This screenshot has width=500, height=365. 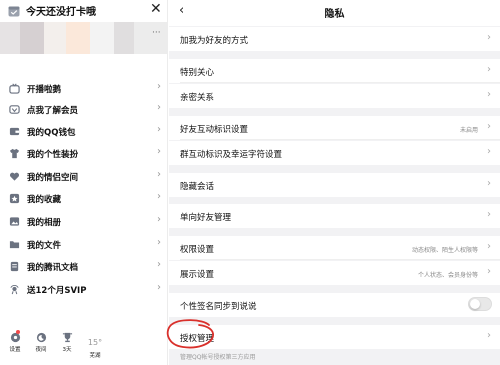 What do you see at coordinates (197, 275) in the screenshot?
I see `row-label: 展示设置` at bounding box center [197, 275].